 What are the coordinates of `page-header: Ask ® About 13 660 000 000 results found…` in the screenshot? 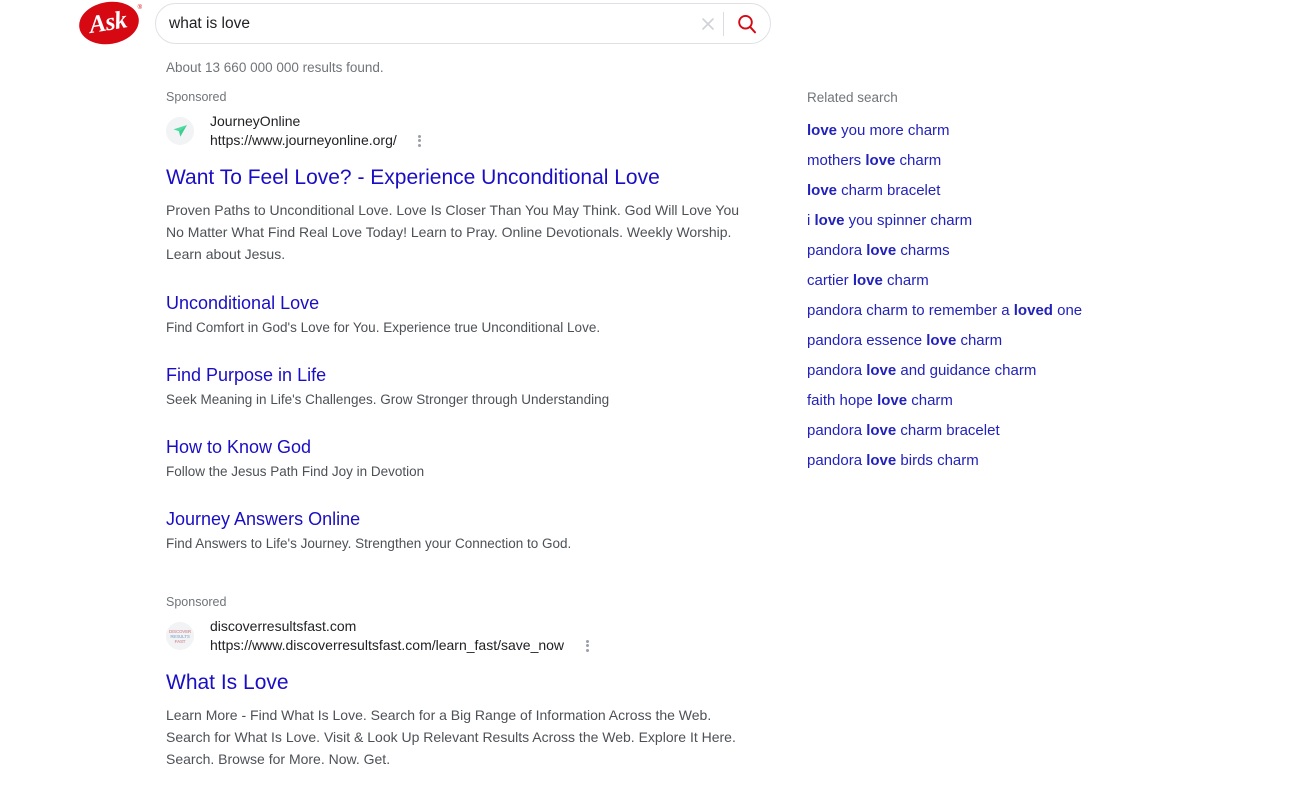 It's located at (645, 37).